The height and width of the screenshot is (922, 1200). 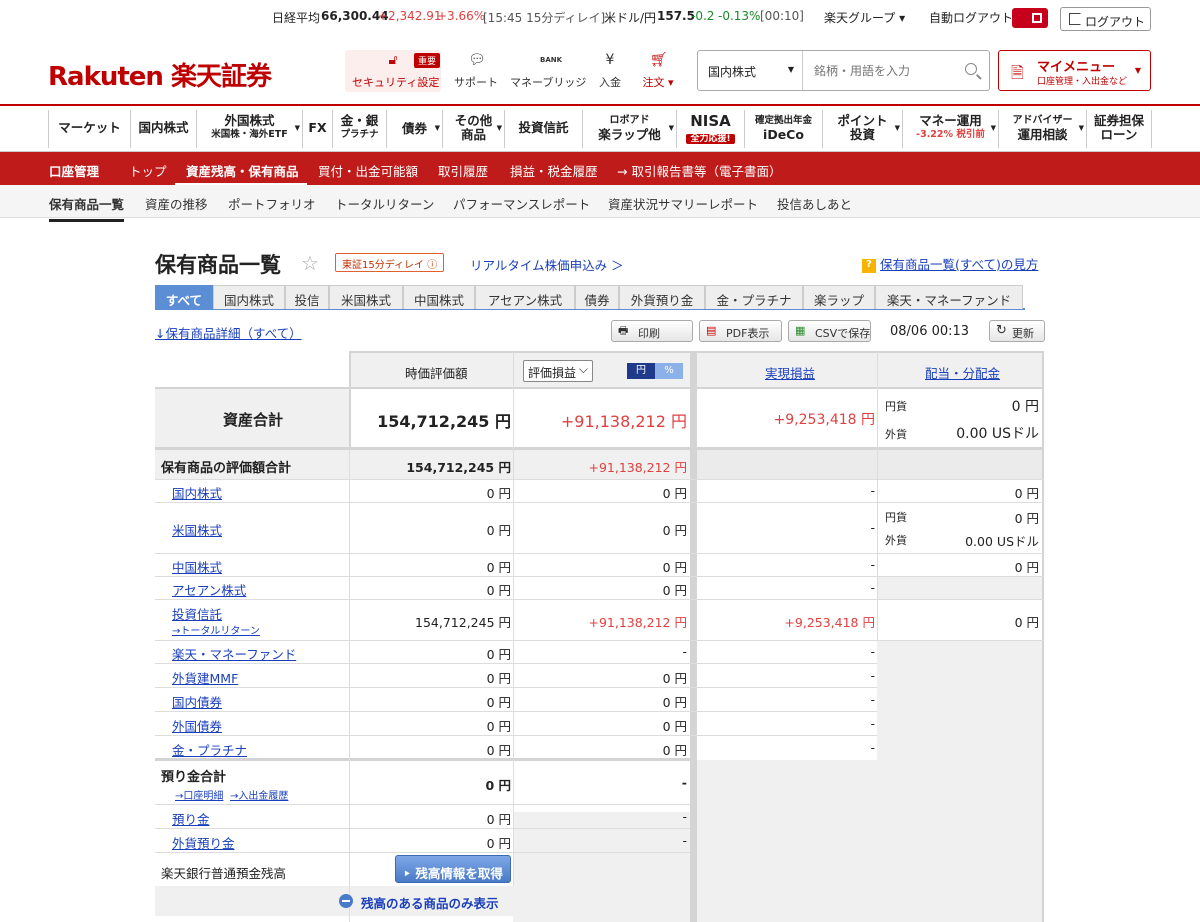 I want to click on print-button: 🖶︎ 印刷, so click(x=652, y=331).